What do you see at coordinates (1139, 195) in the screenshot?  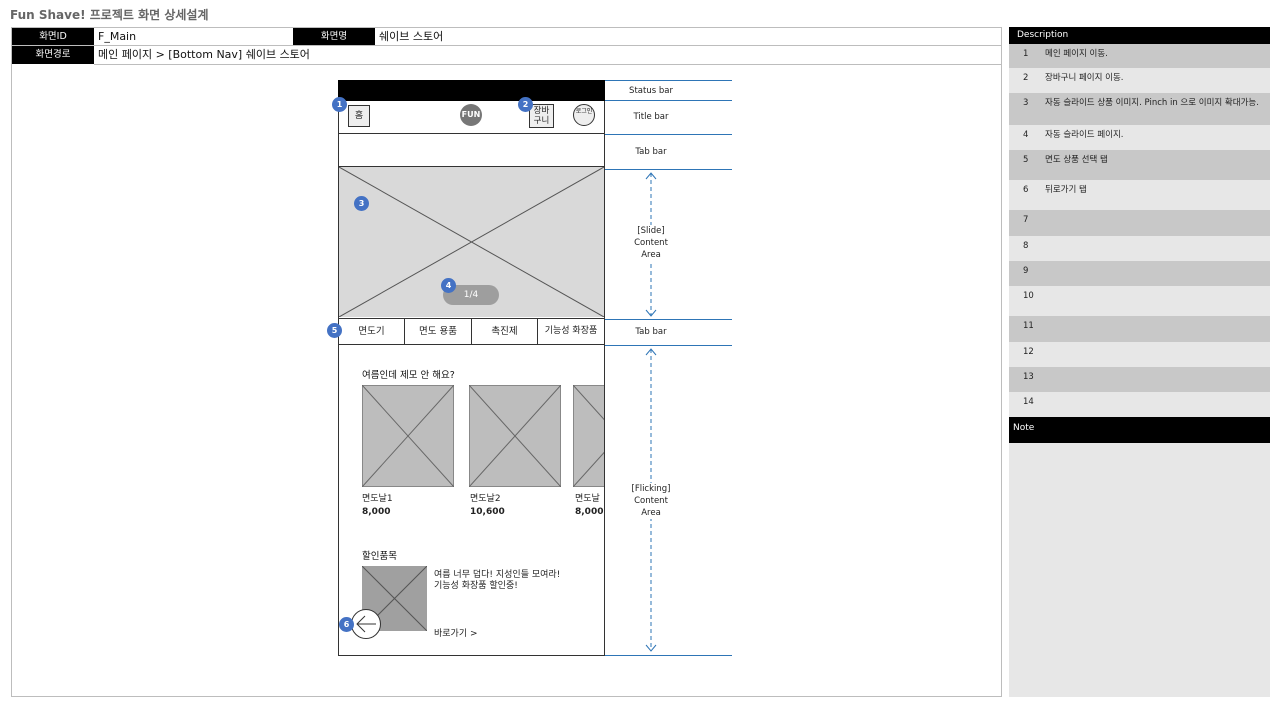 I see `description-row: 6 뒤로가기 탭` at bounding box center [1139, 195].